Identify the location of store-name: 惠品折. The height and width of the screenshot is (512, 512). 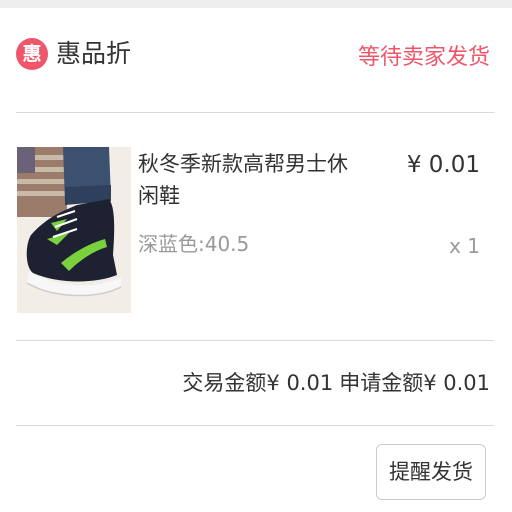
(93, 54).